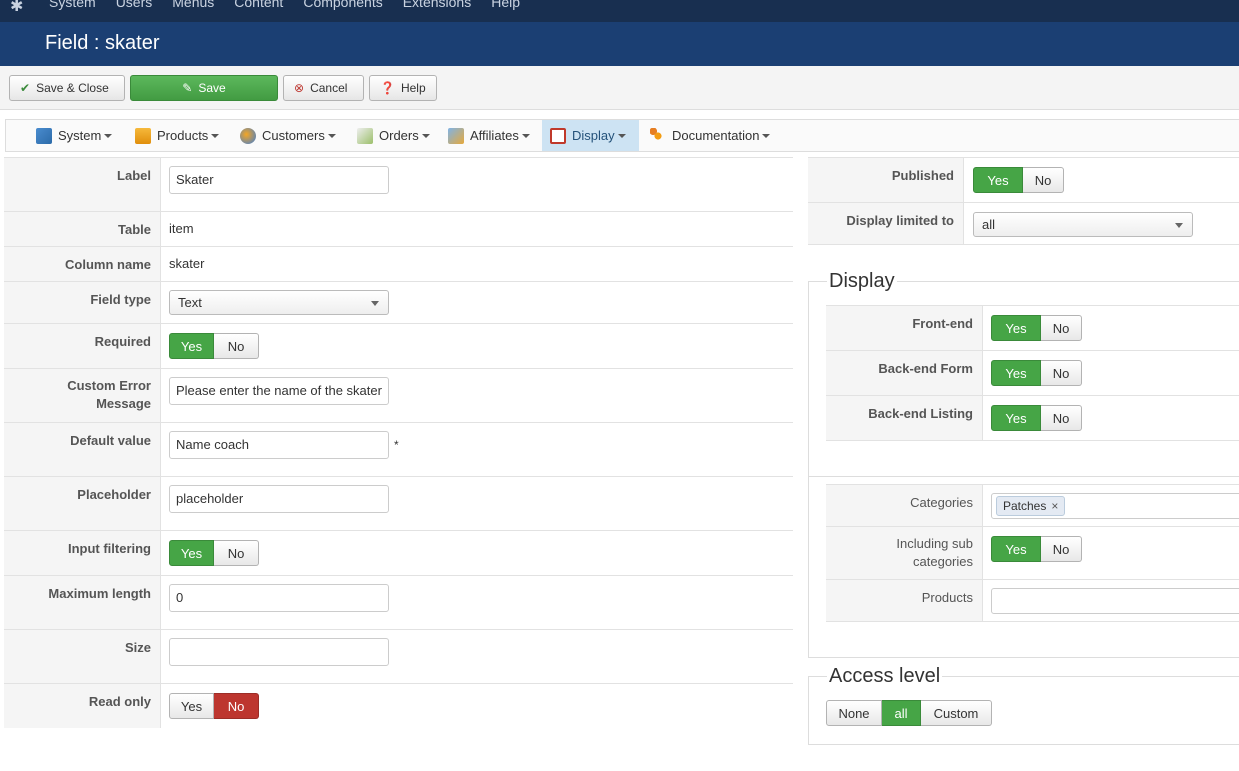 The height and width of the screenshot is (771, 1239). I want to click on access-legend: Access level, so click(885, 676).